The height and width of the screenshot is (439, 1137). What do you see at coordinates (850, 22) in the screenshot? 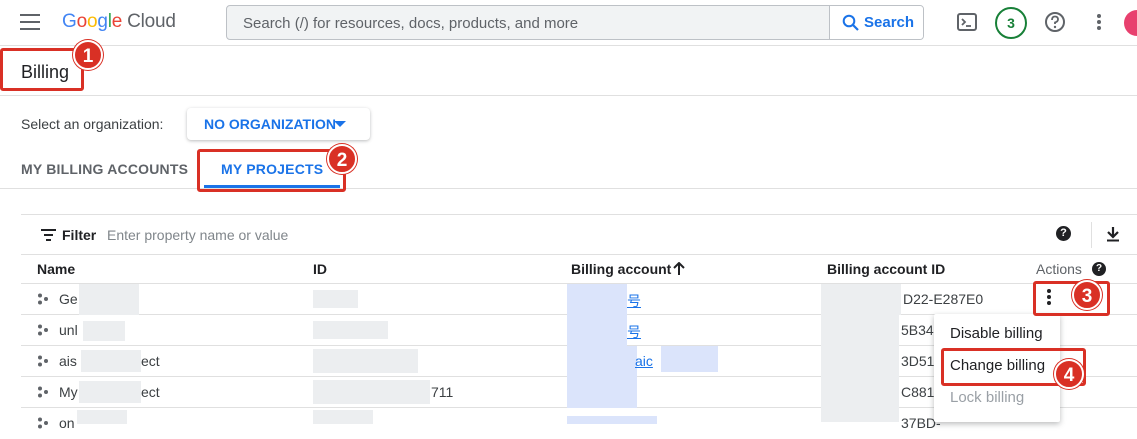
I see `search-icon` at bounding box center [850, 22].